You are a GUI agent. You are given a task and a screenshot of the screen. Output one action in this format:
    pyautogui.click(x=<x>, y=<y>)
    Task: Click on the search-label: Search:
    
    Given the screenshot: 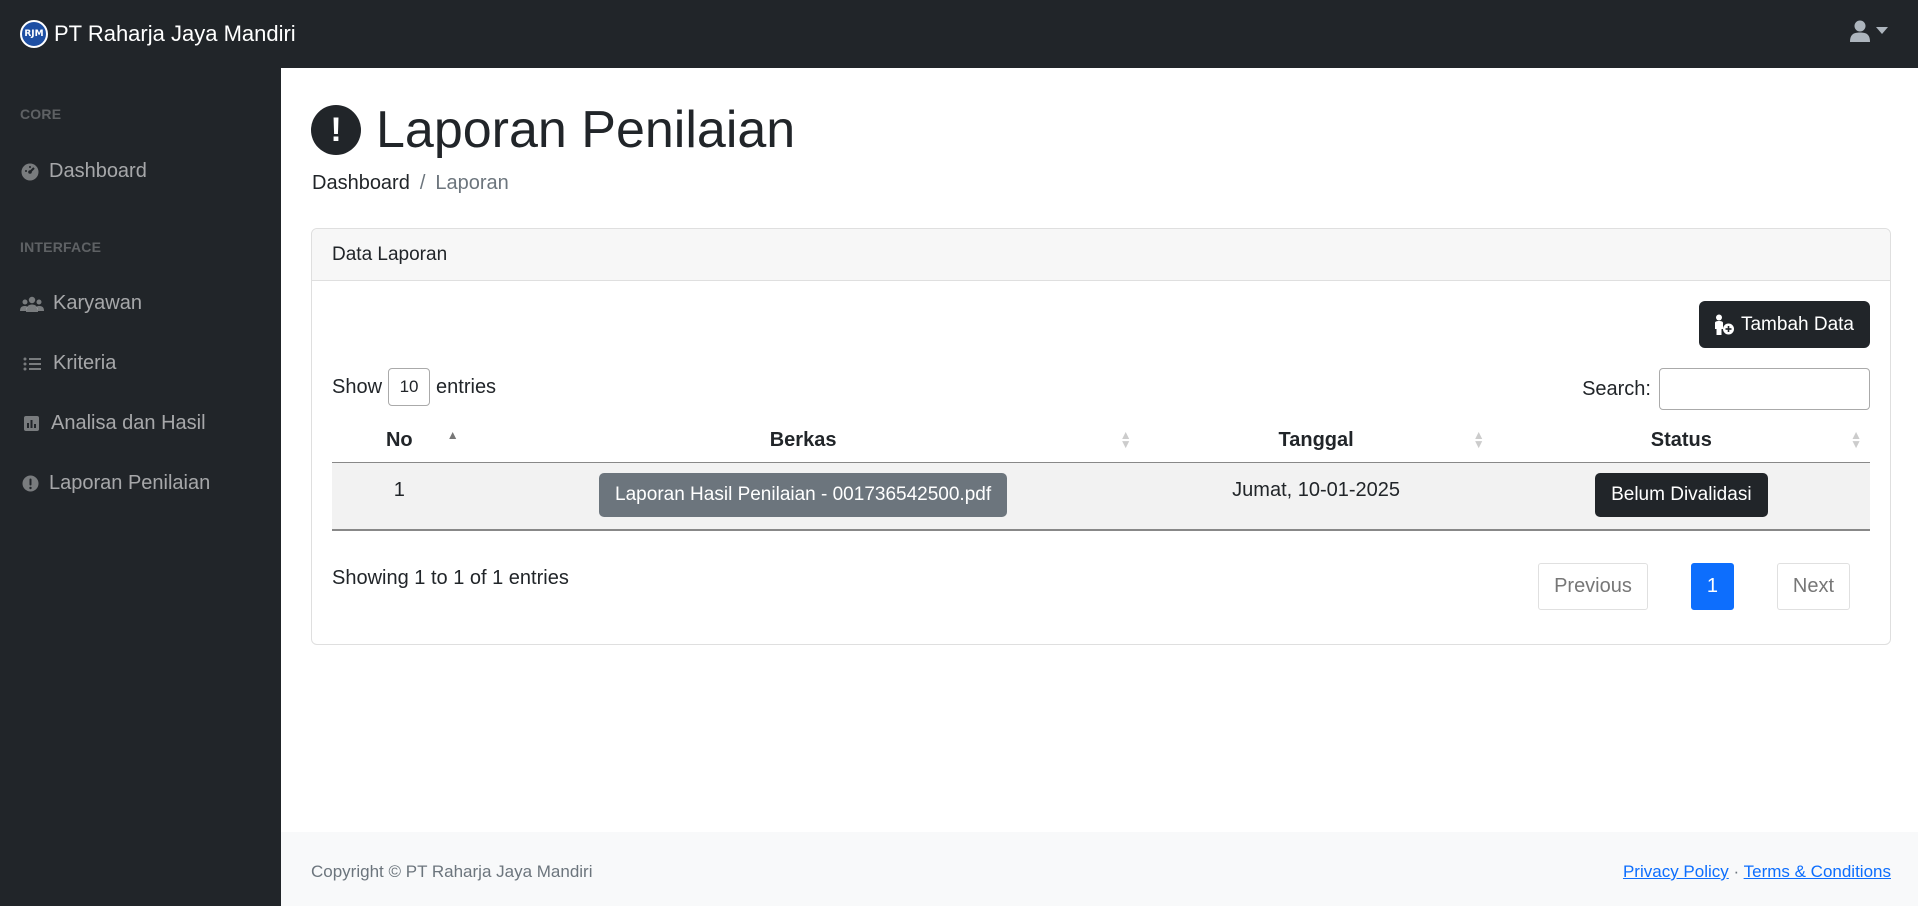 What is the action you would take?
    pyautogui.click(x=1616, y=388)
    